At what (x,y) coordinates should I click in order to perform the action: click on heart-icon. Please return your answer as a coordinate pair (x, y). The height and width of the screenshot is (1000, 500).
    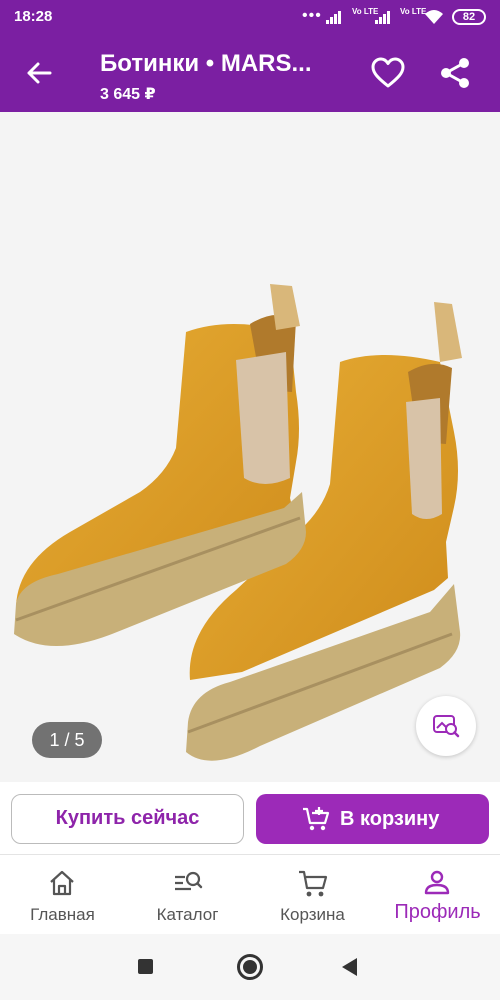
    Looking at the image, I should click on (388, 73).